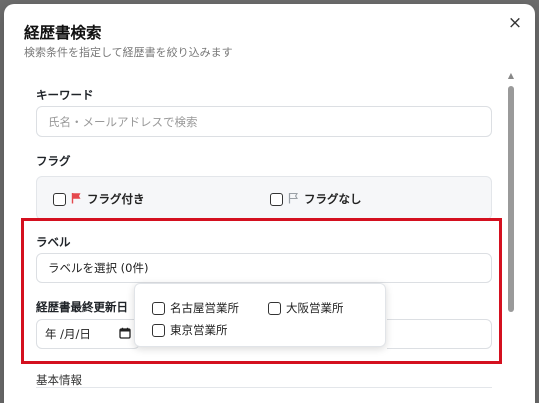 This screenshot has height=403, width=539. Describe the element at coordinates (264, 198) in the screenshot. I see `flag-filter-box: フラグ付き フラグなし` at that location.